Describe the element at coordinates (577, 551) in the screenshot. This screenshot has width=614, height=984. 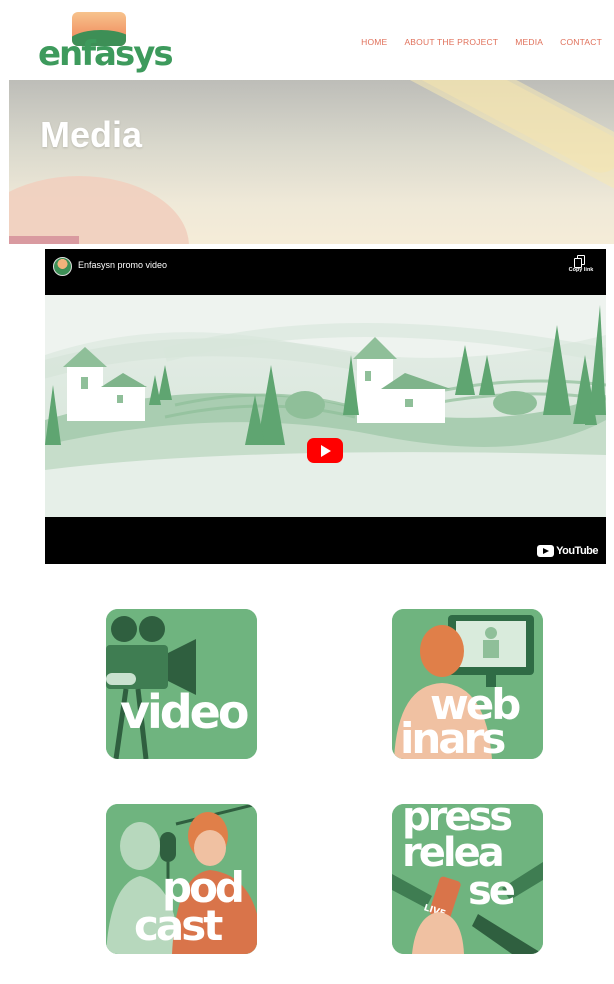
I see `youtube-wordmark: YouTube` at that location.